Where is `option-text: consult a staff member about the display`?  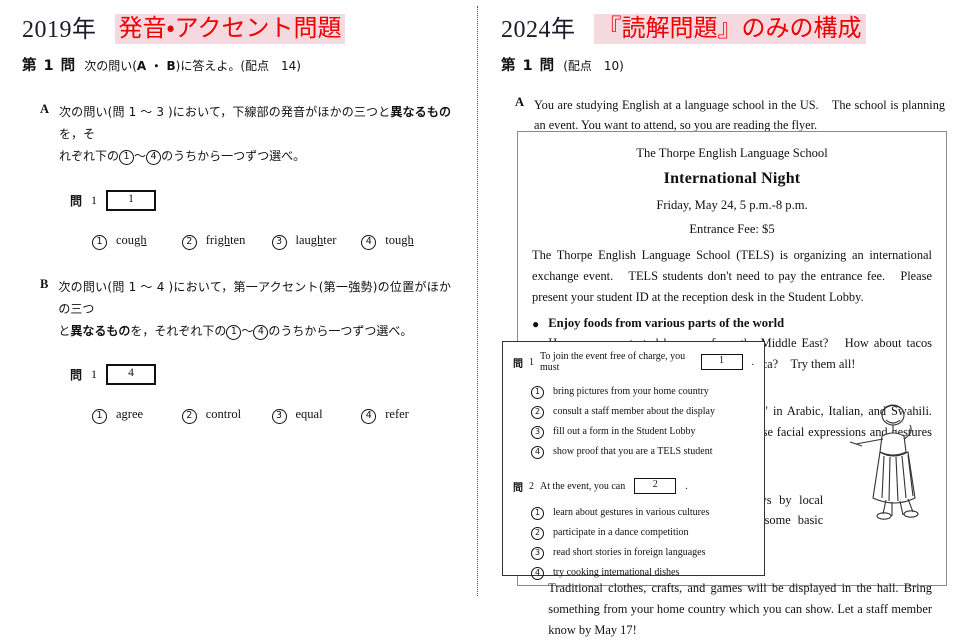 option-text: consult a staff member about the display is located at coordinates (634, 411).